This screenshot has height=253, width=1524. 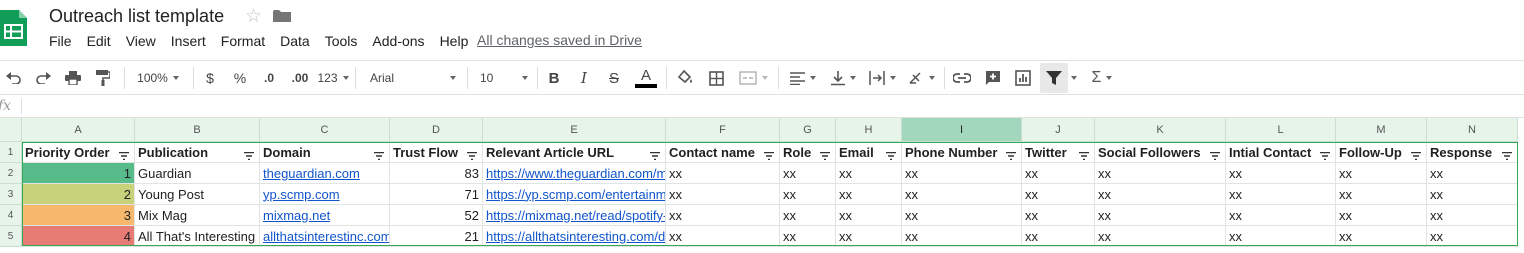 I want to click on increase-decimal-button: .00, so click(x=300, y=78).